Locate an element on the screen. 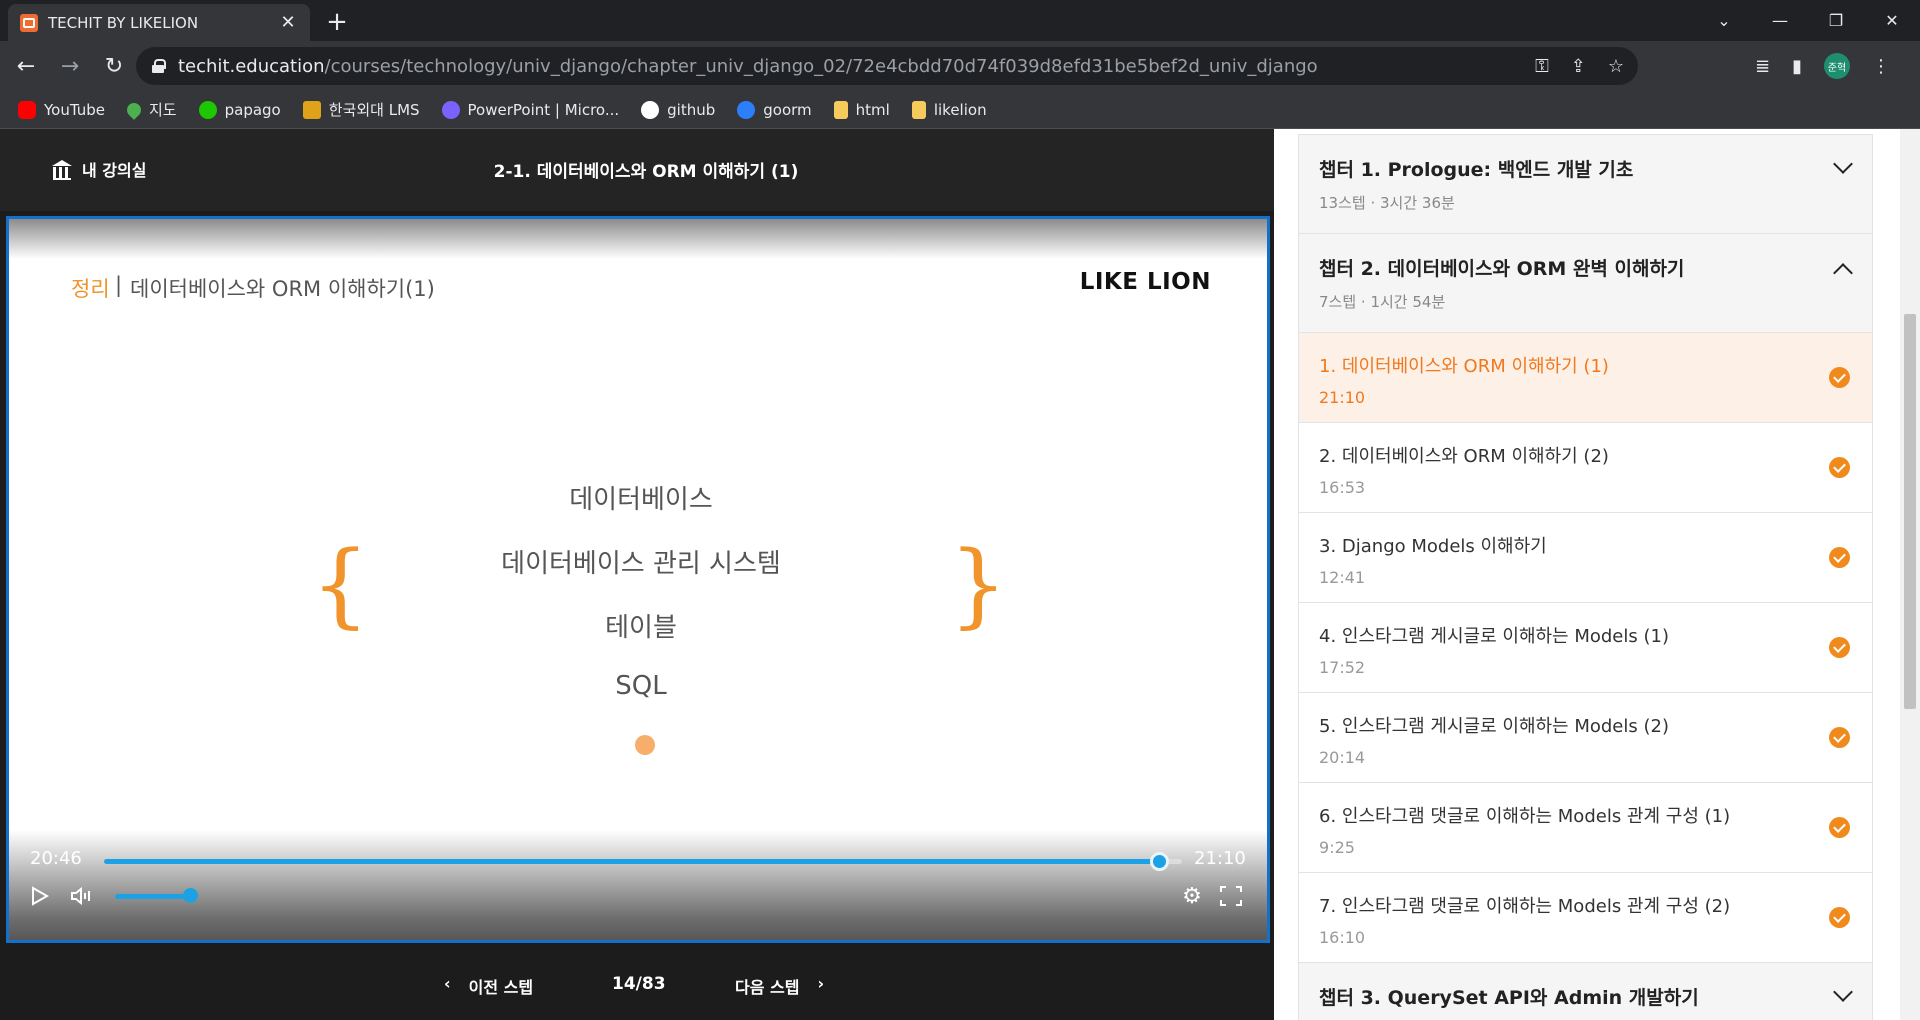 The image size is (1920, 1020). step-item: 2. 데이터베이스와 ORM 이해하기 (2) 16:53 is located at coordinates (1585, 468).